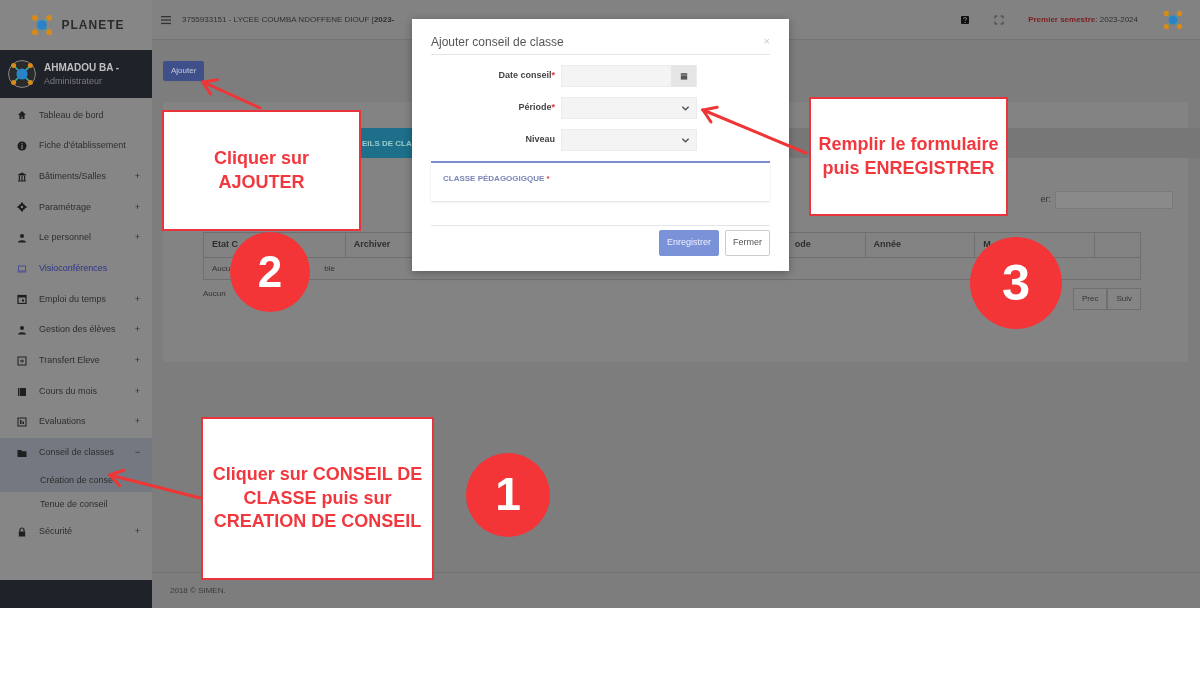  What do you see at coordinates (1083, 19) in the screenshot?
I see `semester-info: Premier semestre: 2023-2024` at bounding box center [1083, 19].